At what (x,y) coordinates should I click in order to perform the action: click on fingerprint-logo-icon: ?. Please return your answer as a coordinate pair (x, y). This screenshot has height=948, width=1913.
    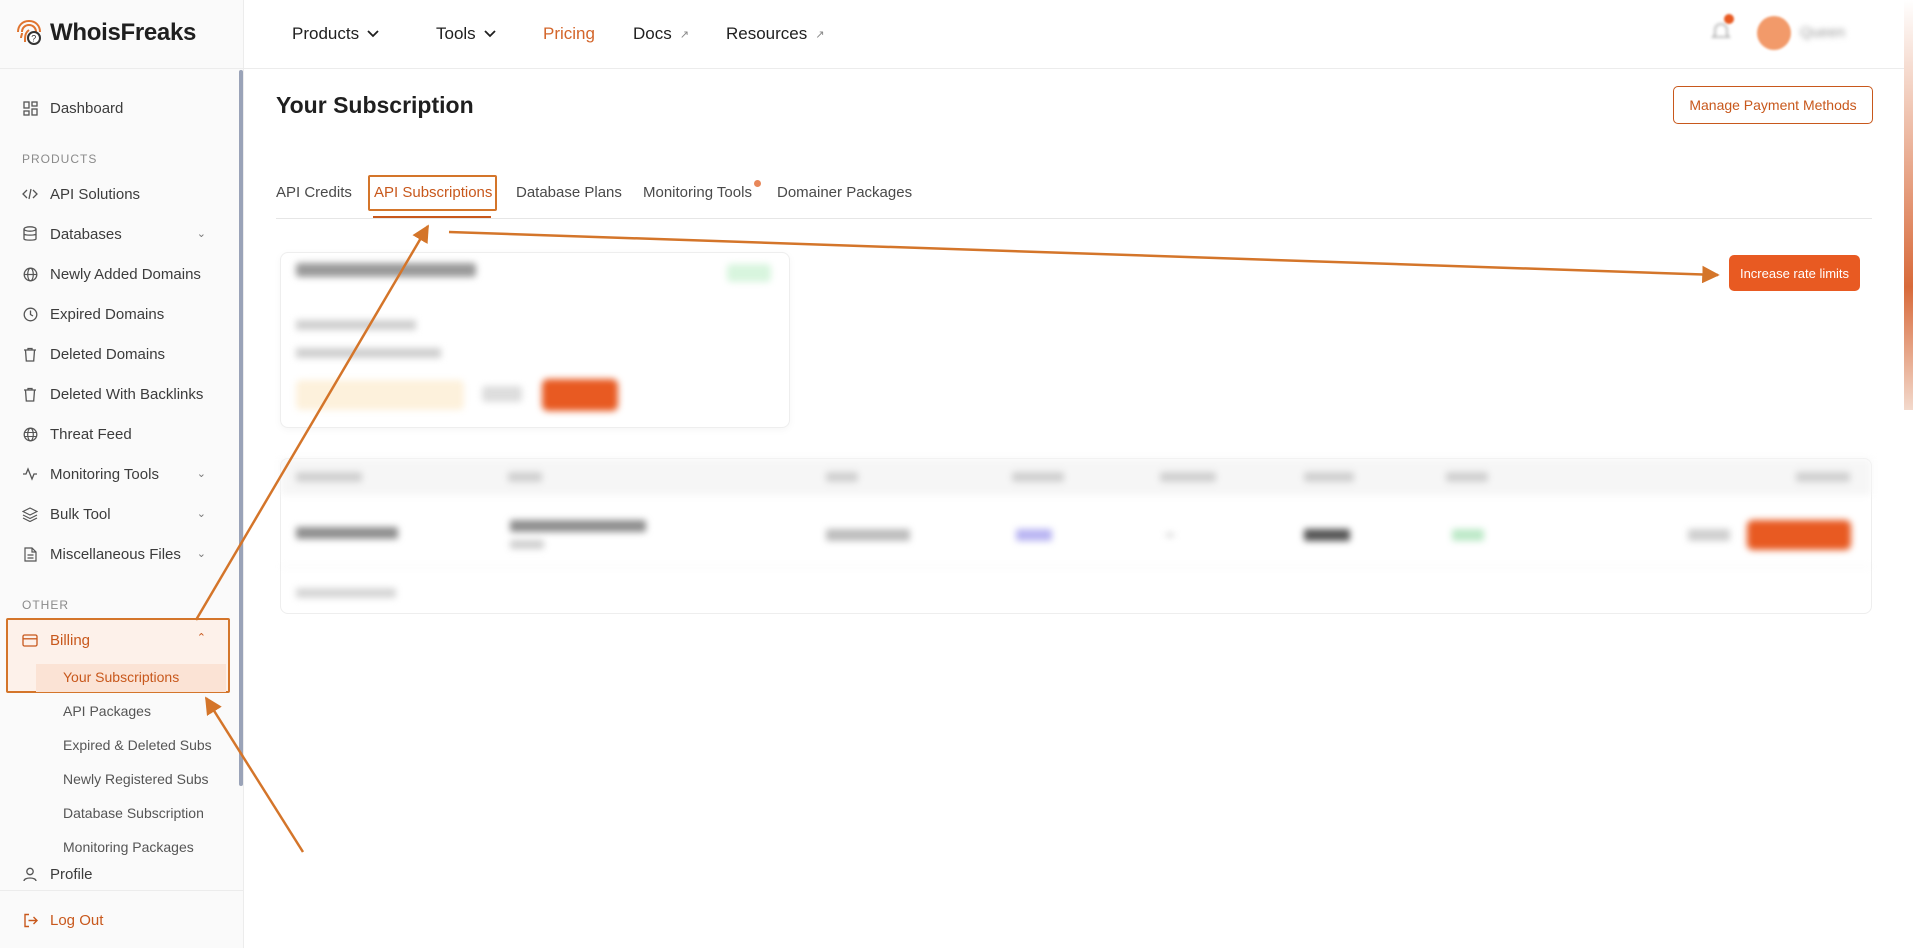
    Looking at the image, I should click on (29, 32).